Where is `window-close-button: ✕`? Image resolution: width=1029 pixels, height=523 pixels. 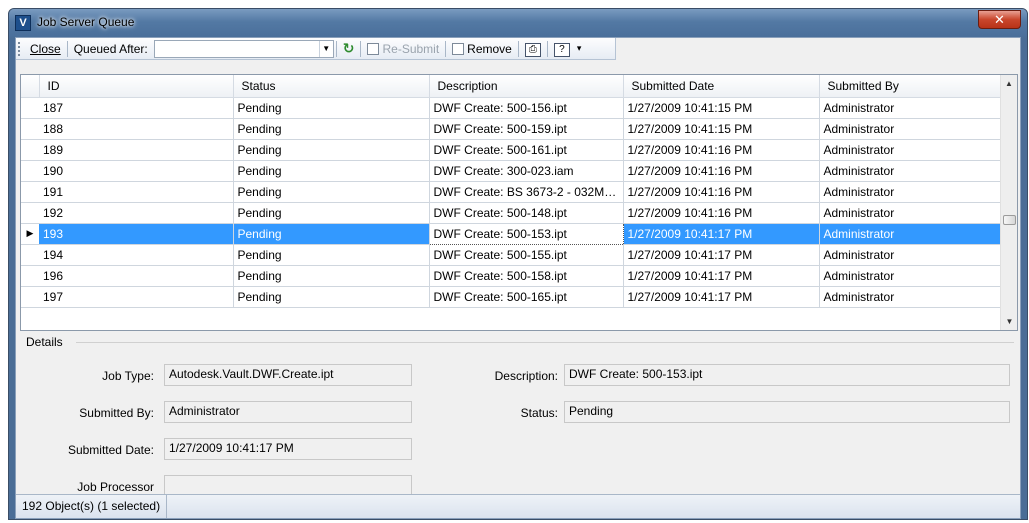 window-close-button: ✕ is located at coordinates (999, 19).